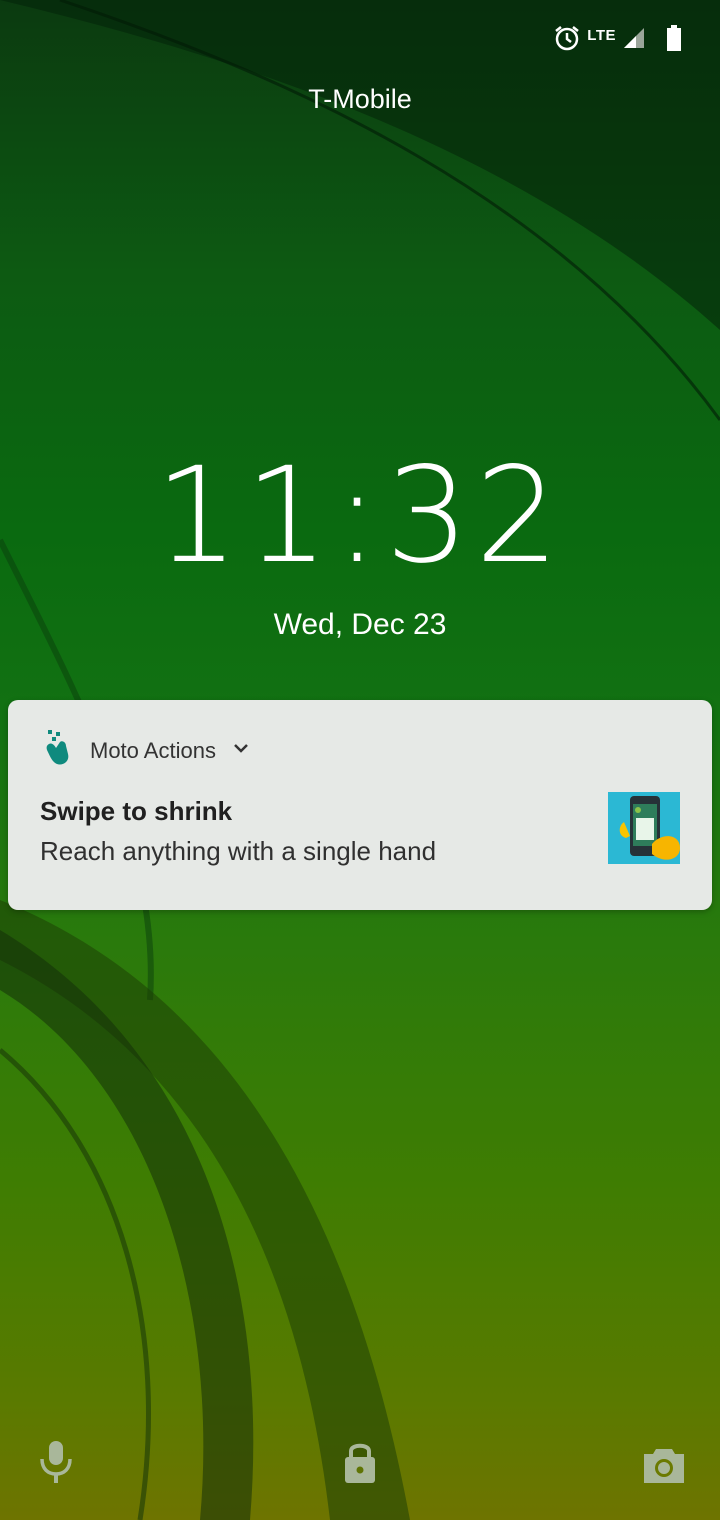 This screenshot has height=1520, width=720. I want to click on notification-header: Moto Actions, so click(147, 750).